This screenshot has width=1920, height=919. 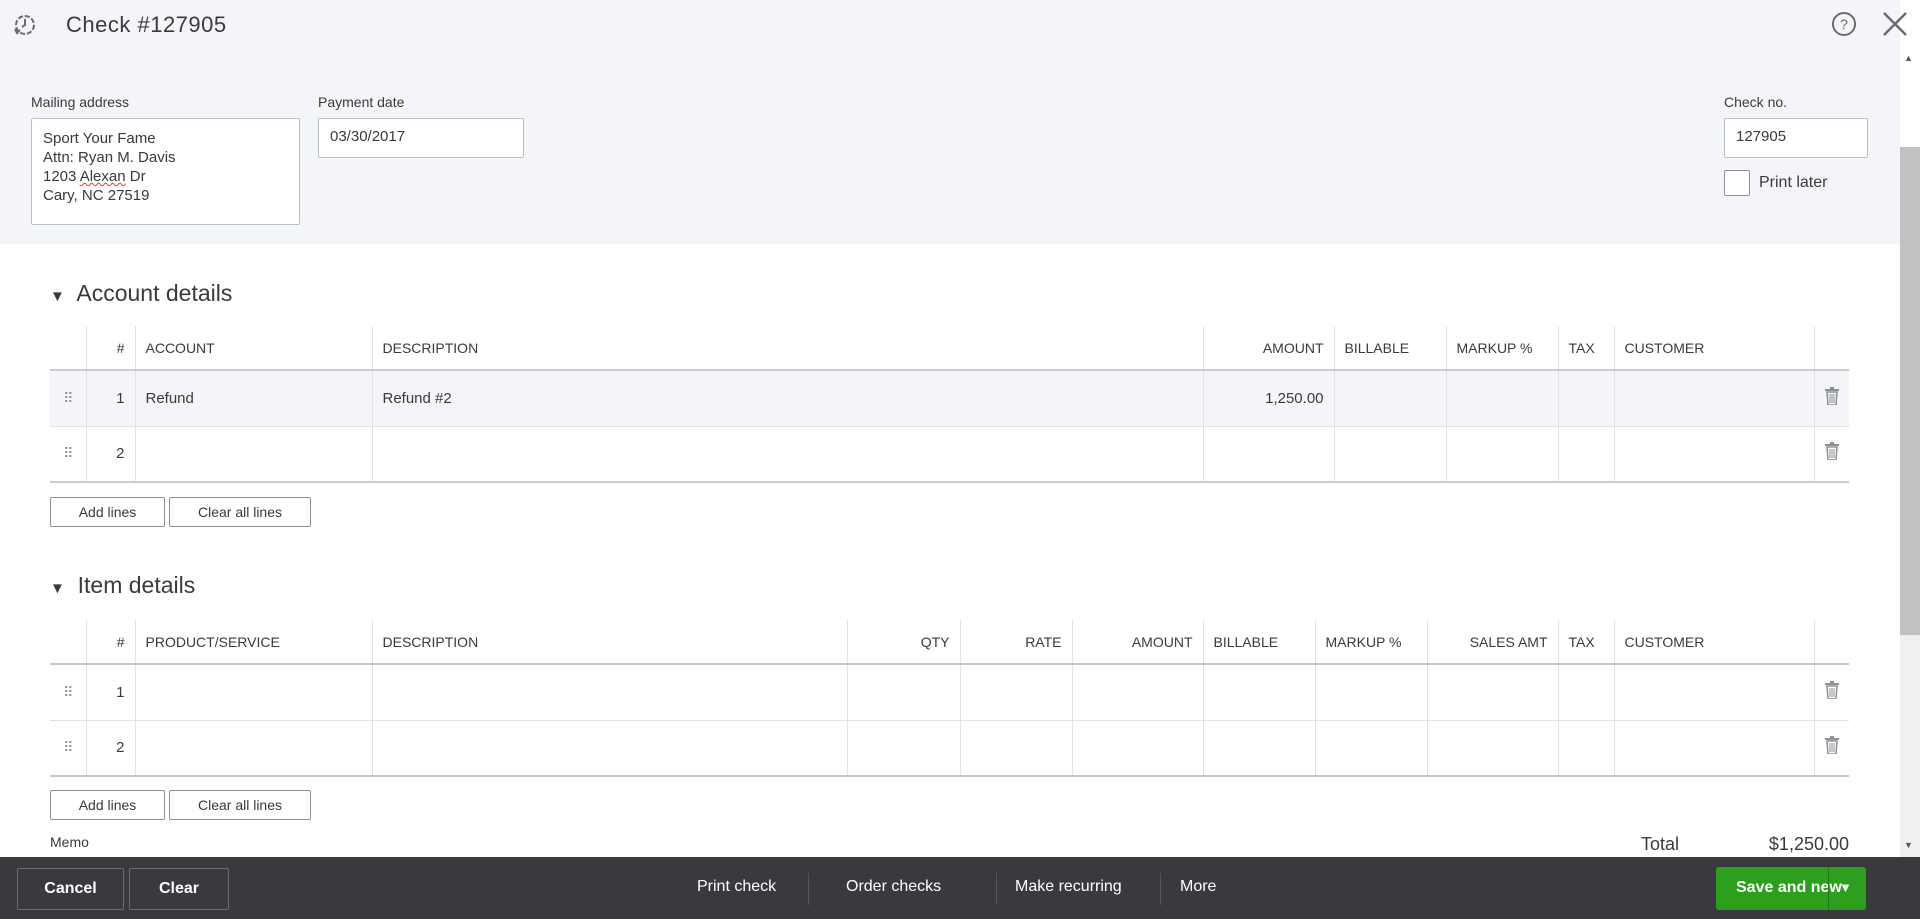 I want to click on history-icon, so click(x=25, y=25).